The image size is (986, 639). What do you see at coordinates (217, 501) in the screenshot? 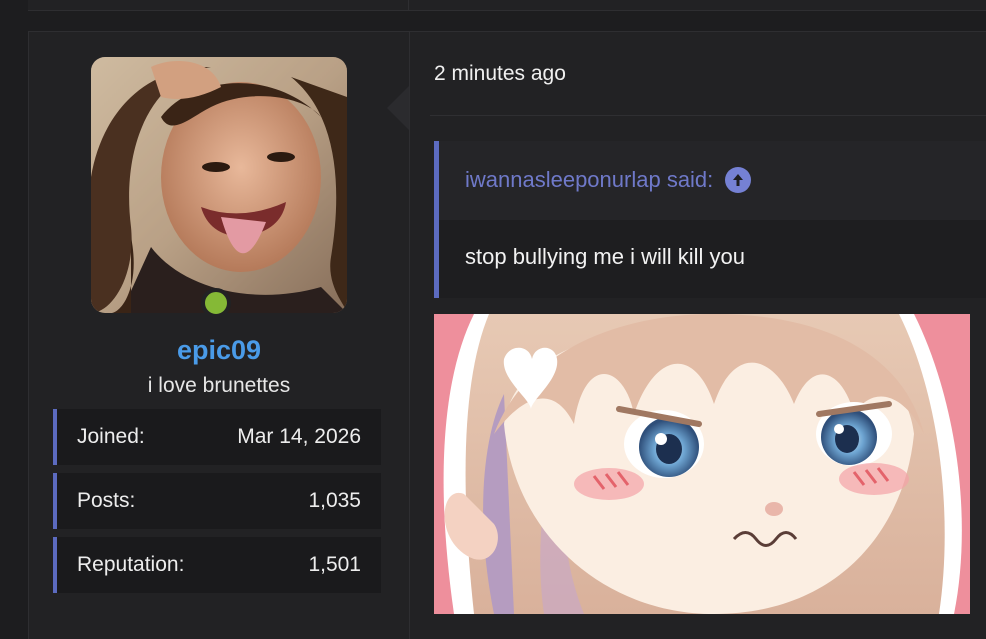
I see `stat-posts: Posts: 1,035` at bounding box center [217, 501].